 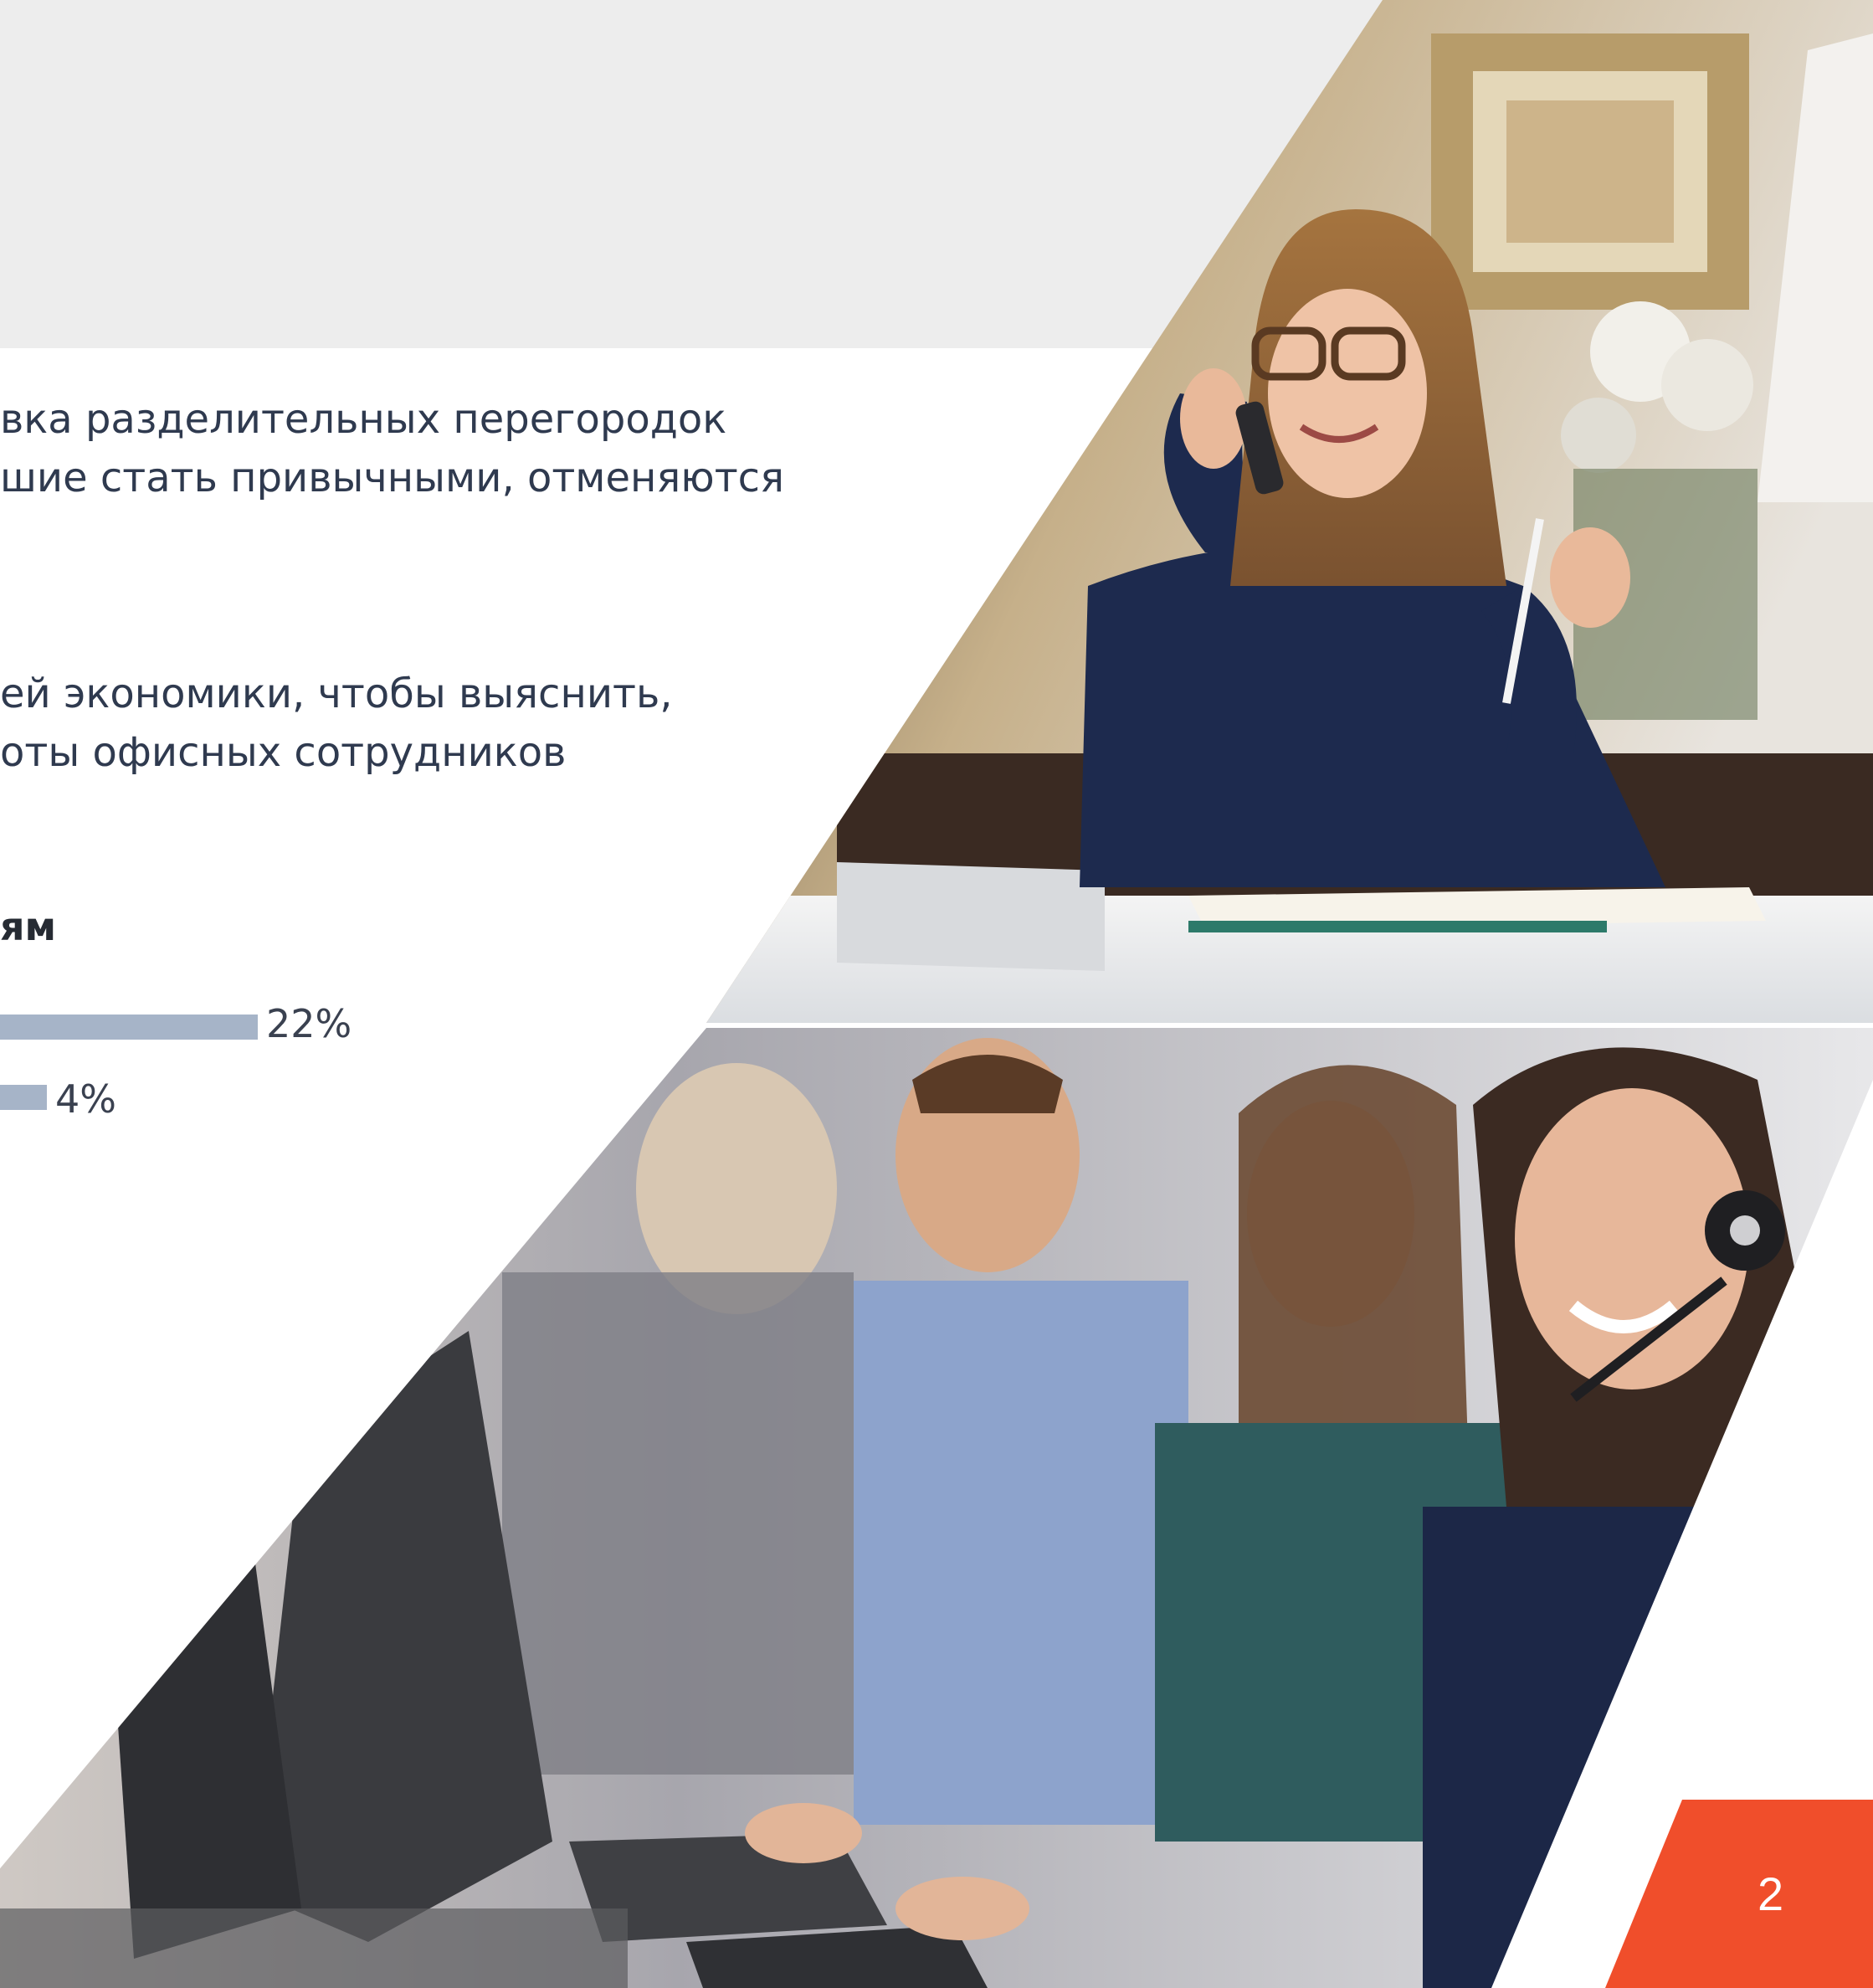 What do you see at coordinates (1771, 1893) in the screenshot?
I see `page-number: 2` at bounding box center [1771, 1893].